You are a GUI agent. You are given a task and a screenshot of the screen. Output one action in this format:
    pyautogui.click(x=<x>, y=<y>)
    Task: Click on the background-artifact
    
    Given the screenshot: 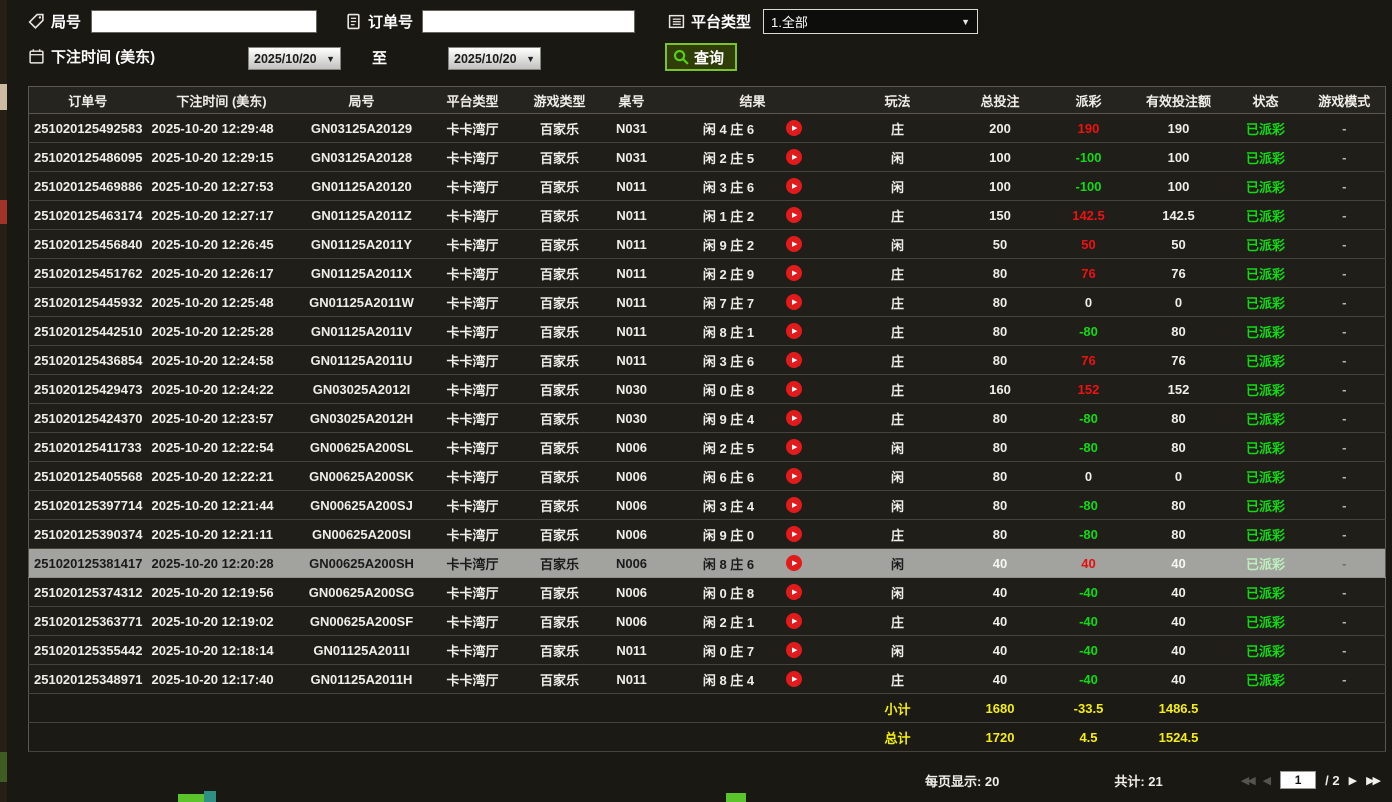 What is the action you would take?
    pyautogui.click(x=736, y=797)
    